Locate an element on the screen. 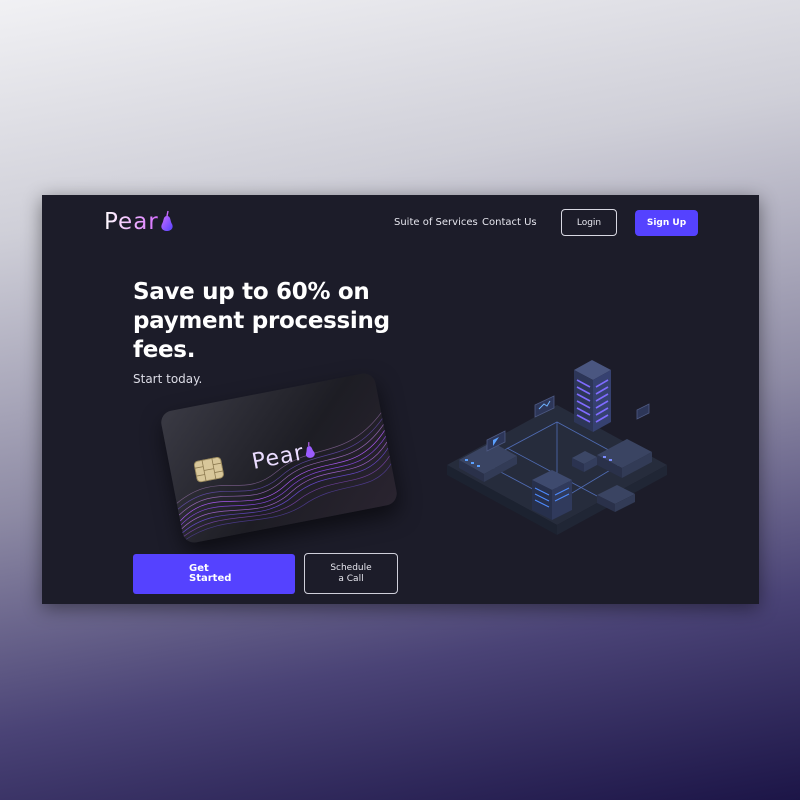  nav-contact-us: Contact Us is located at coordinates (509, 222).